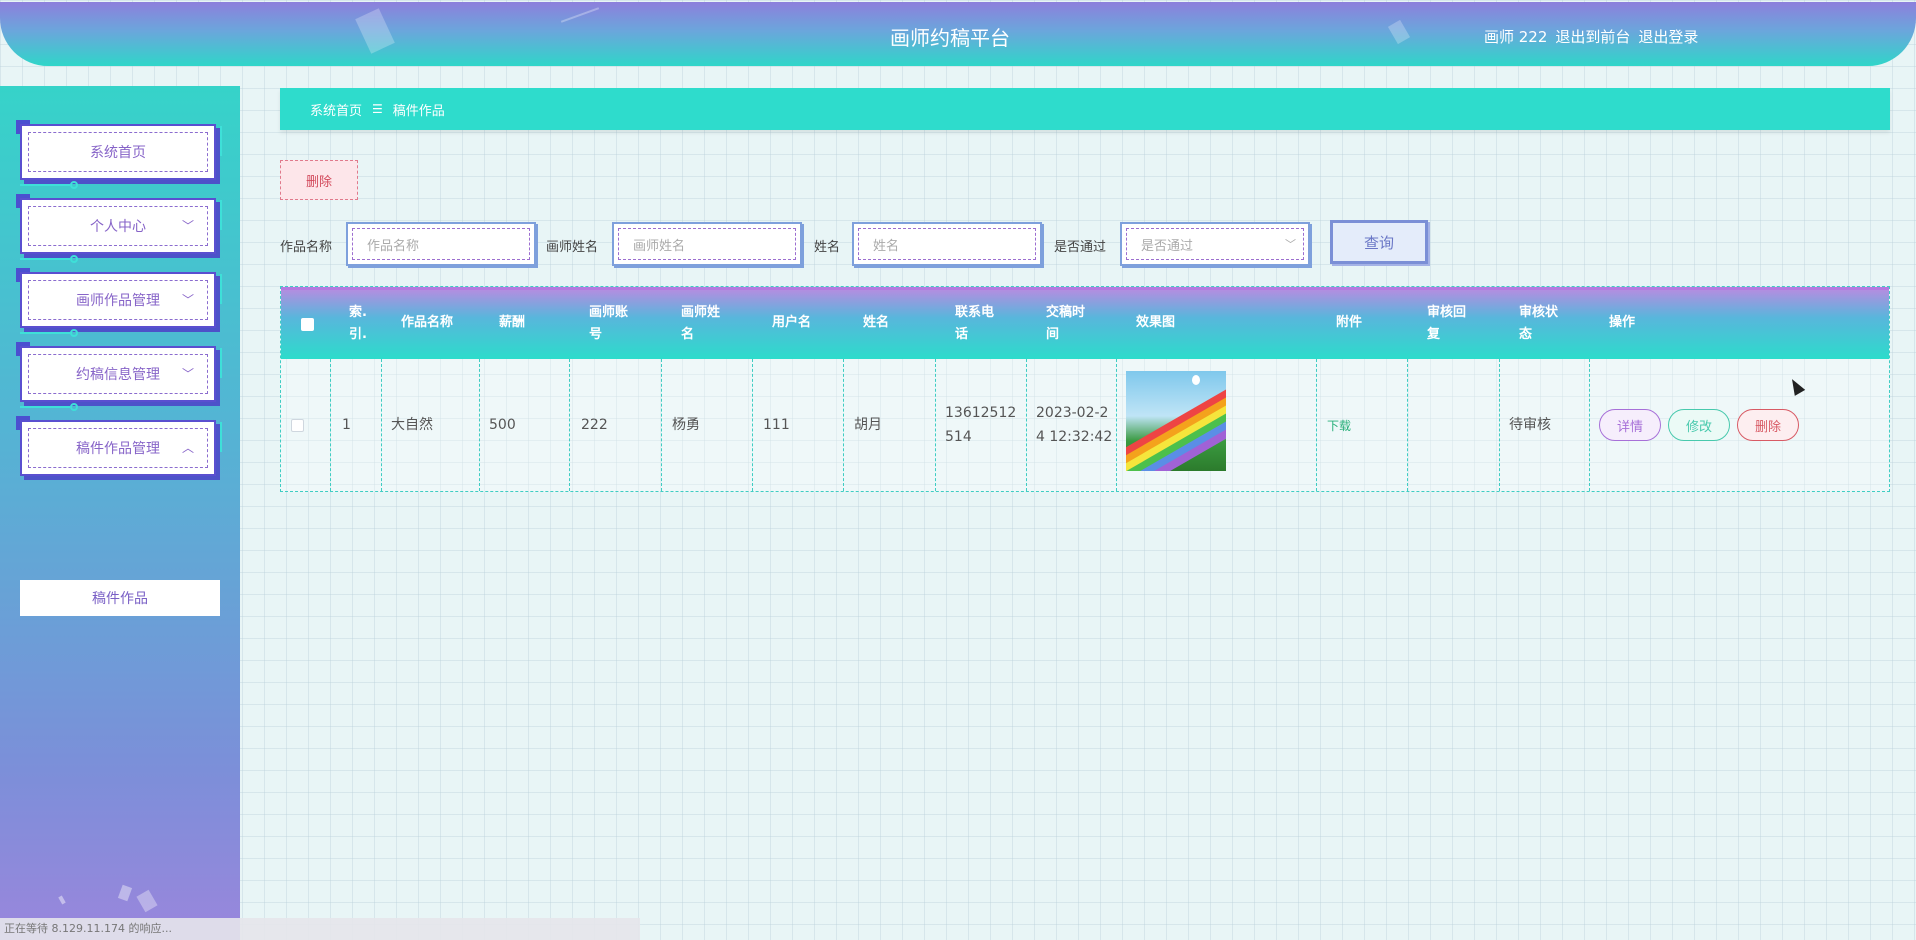 Image resolution: width=1916 pixels, height=940 pixels. What do you see at coordinates (1668, 36) in the screenshot?
I see `logout-link: 退出登录` at bounding box center [1668, 36].